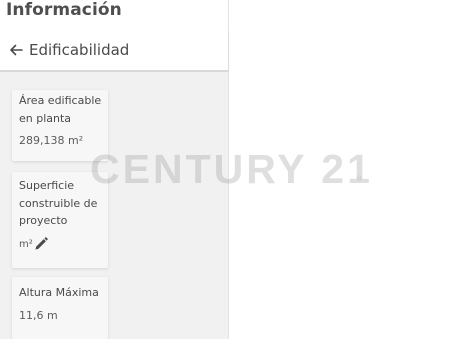  I want to click on card-label-line: Superficie, so click(47, 185).